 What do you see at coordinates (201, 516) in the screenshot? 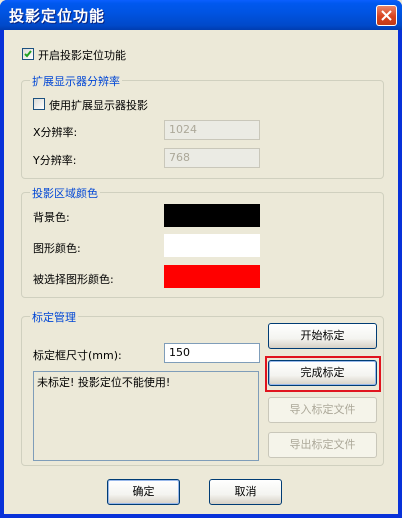
I see `window-frame-bottom` at bounding box center [201, 516].